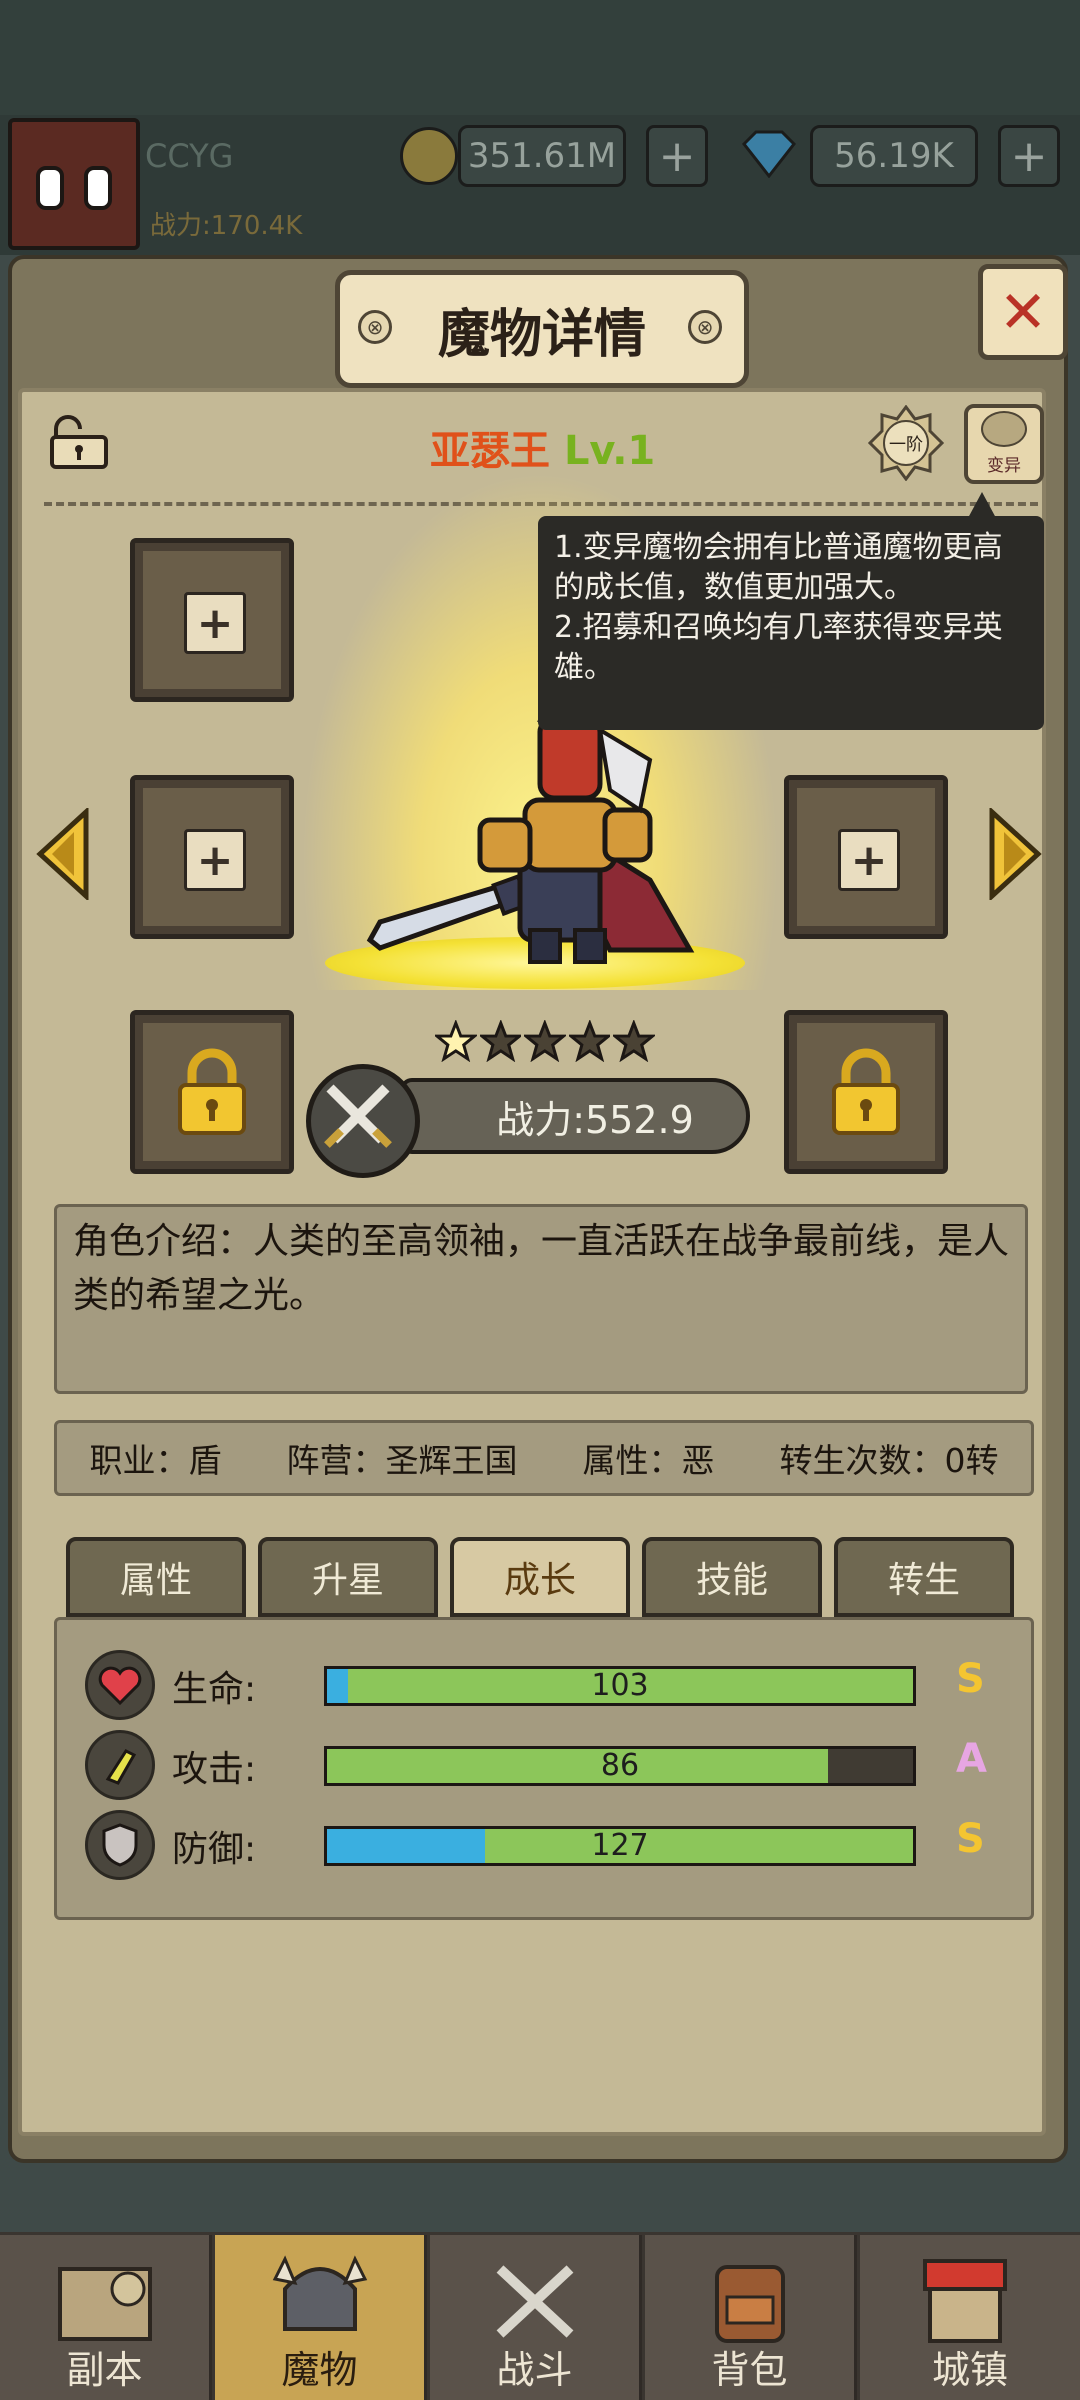 This screenshot has height=2400, width=1080. I want to click on player-name: CCYG, so click(189, 156).